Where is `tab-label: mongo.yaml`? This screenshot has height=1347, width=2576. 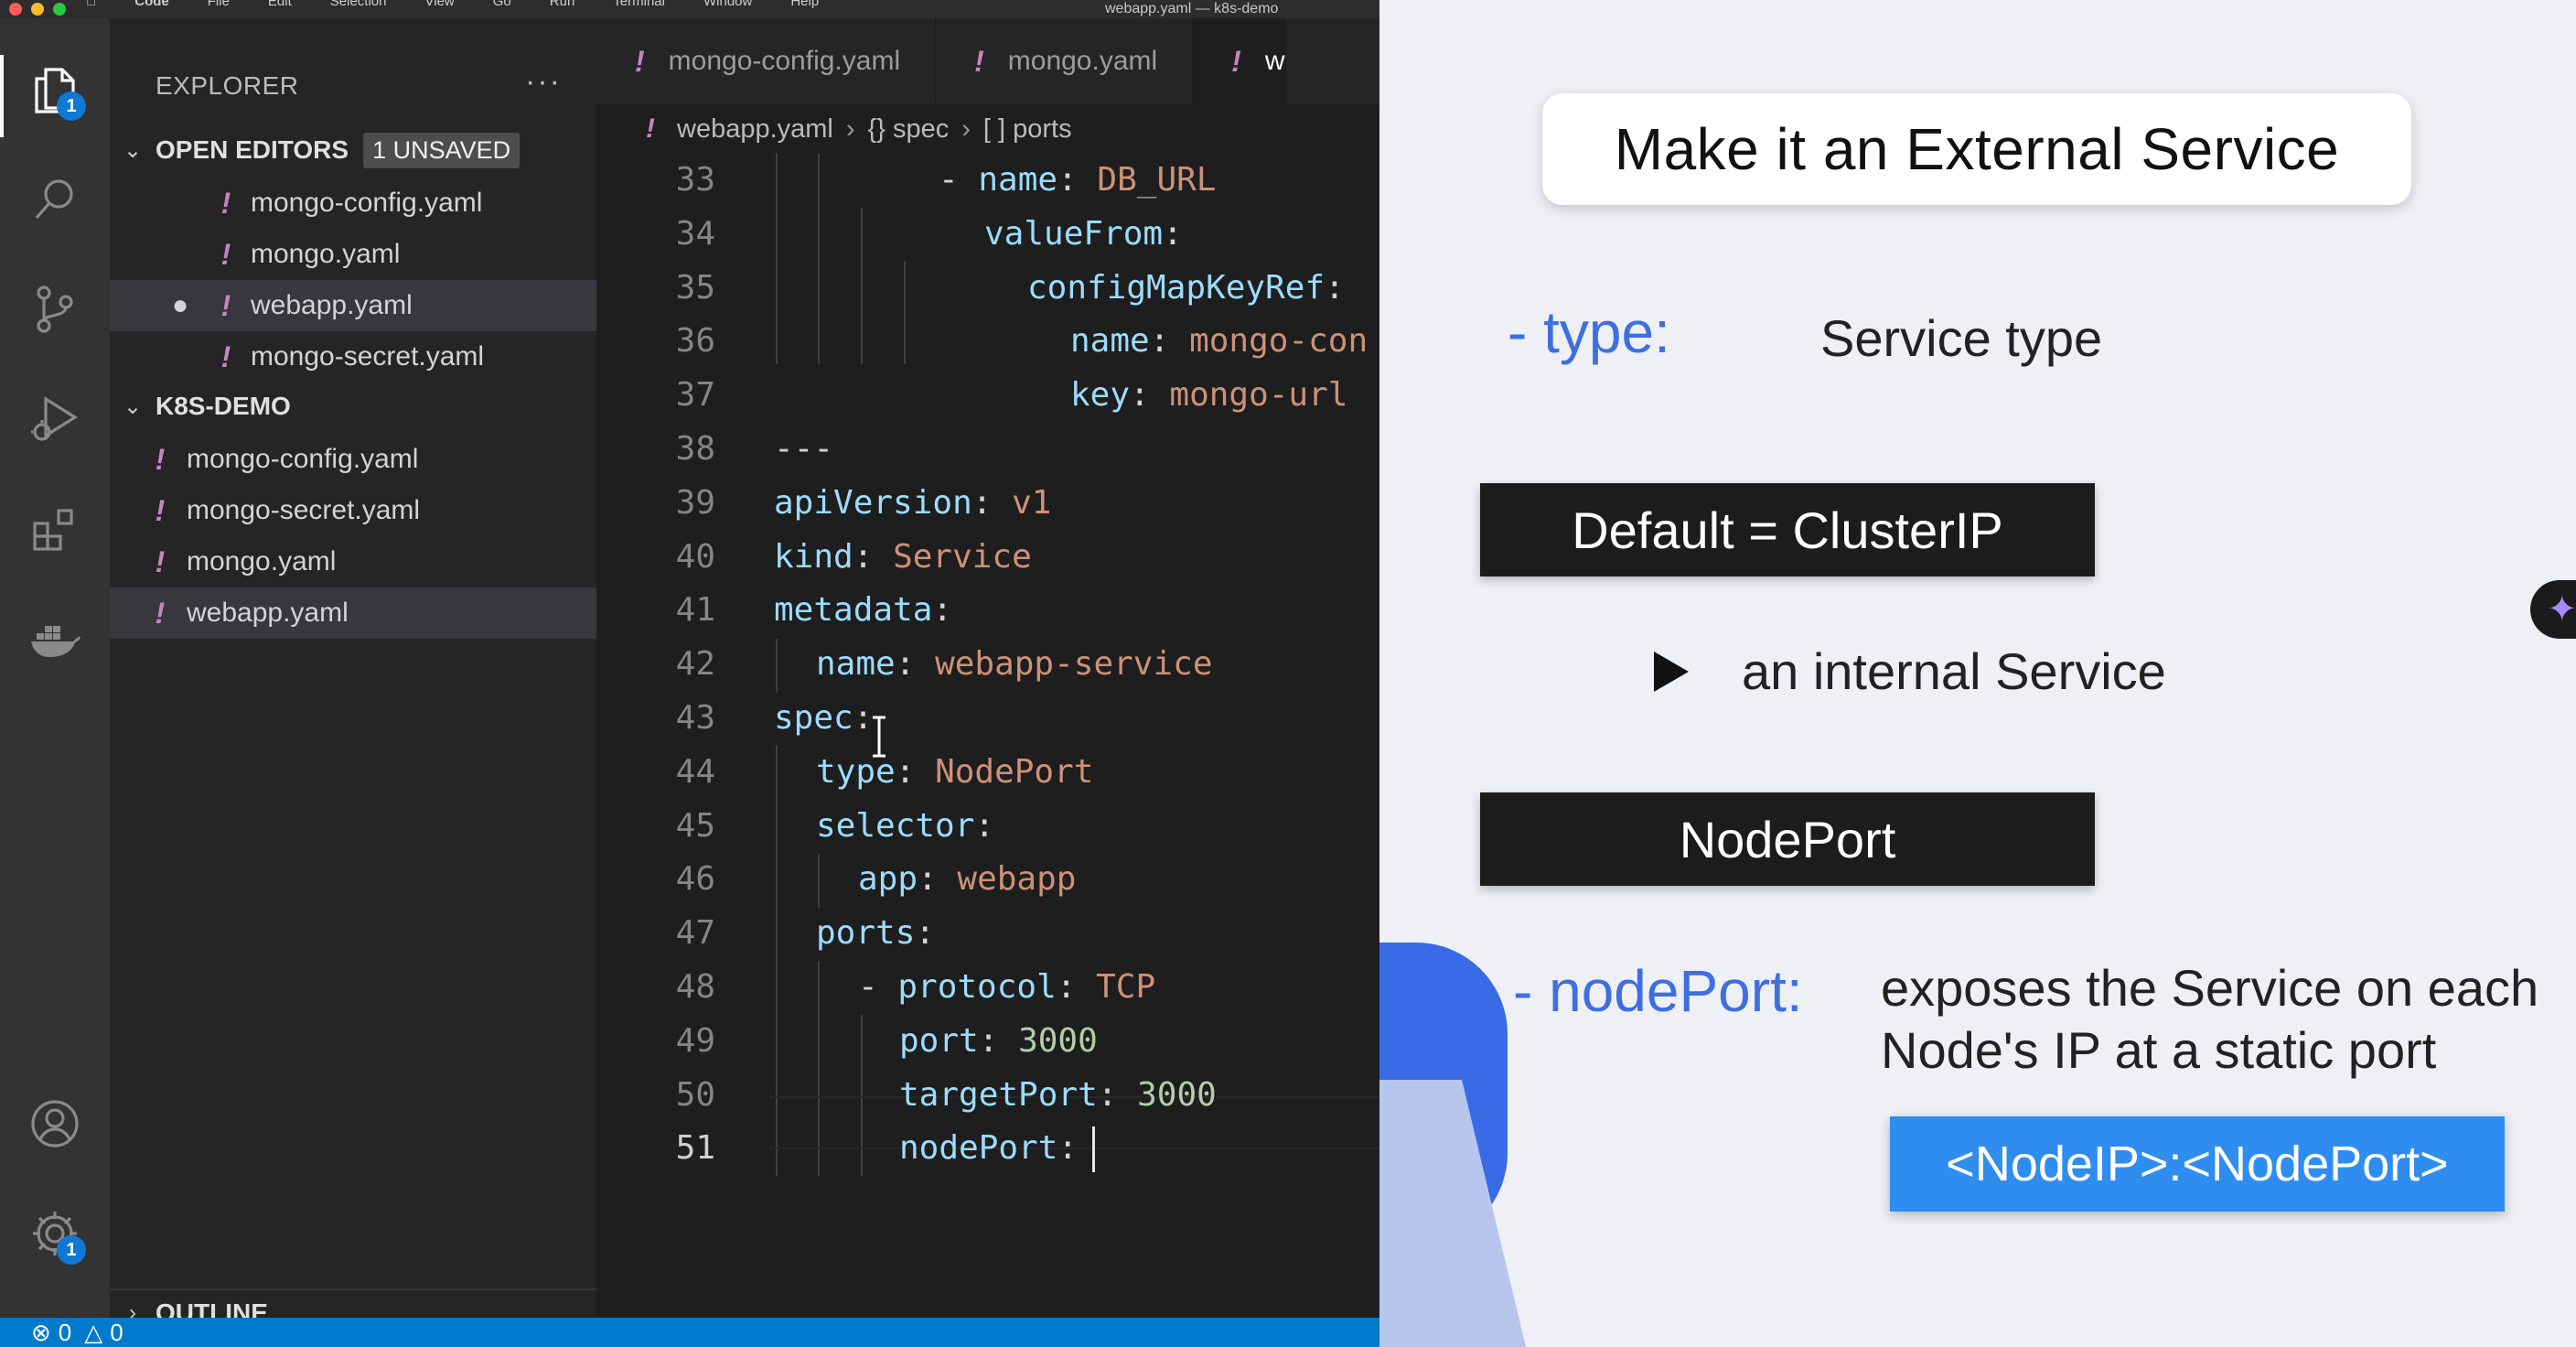
tab-label: mongo.yaml is located at coordinates (1083, 61).